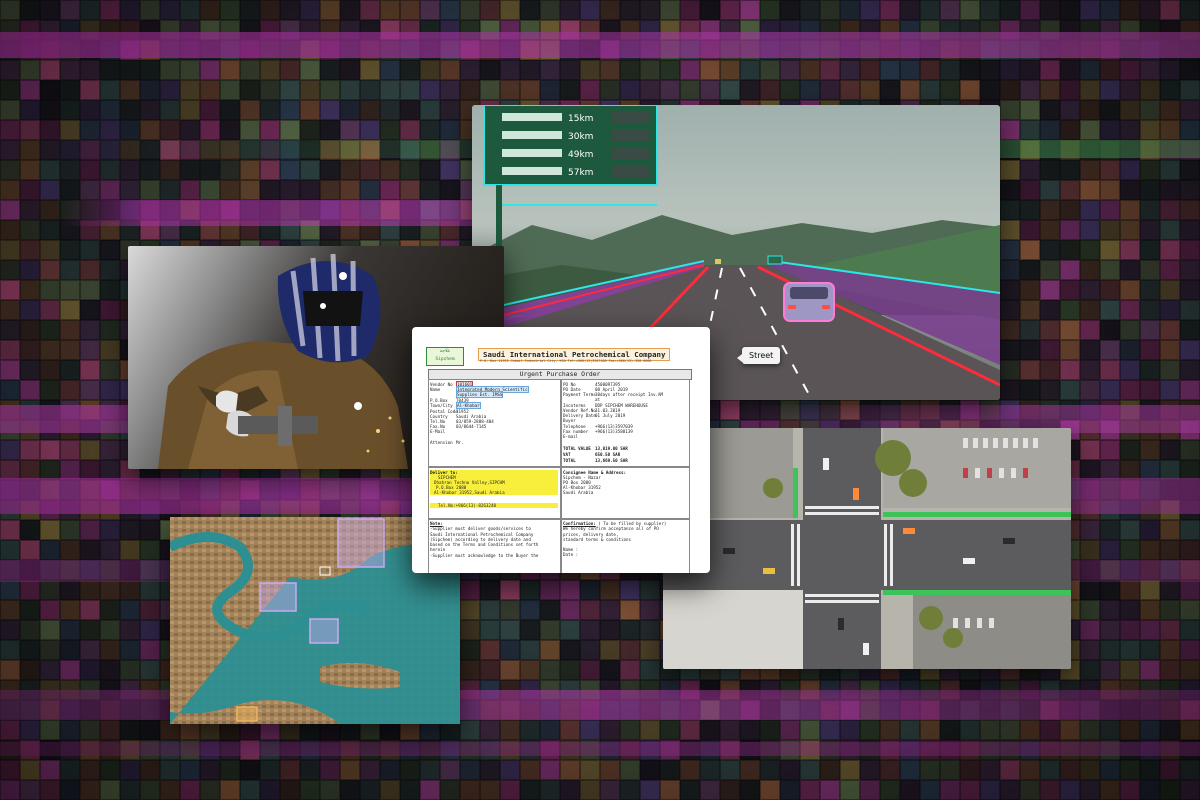  What do you see at coordinates (471, 426) in the screenshot?
I see `value: 03/8644-7145` at bounding box center [471, 426].